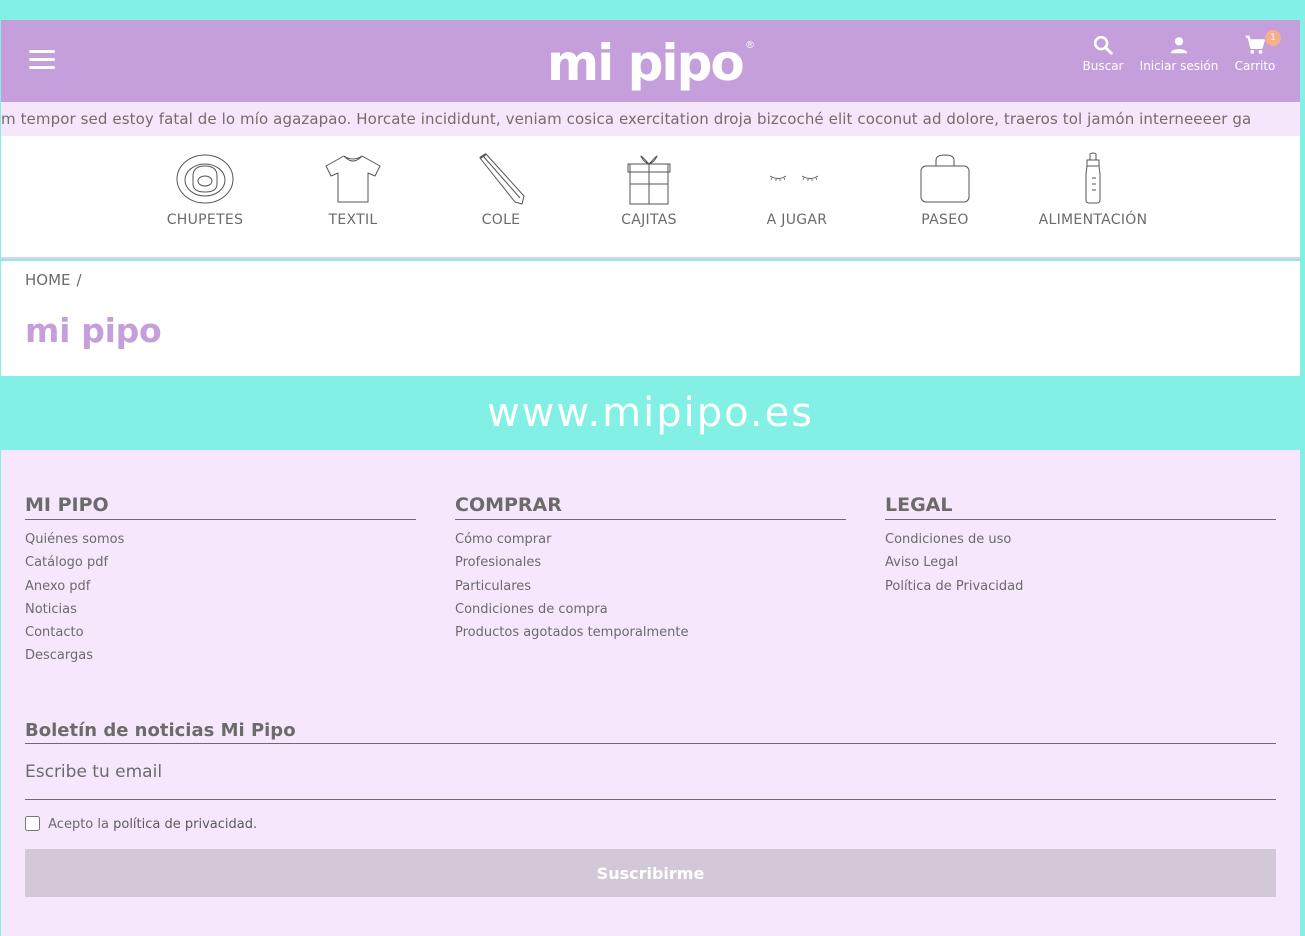 The width and height of the screenshot is (1305, 936). I want to click on hamburger-menu-button, so click(43, 60).